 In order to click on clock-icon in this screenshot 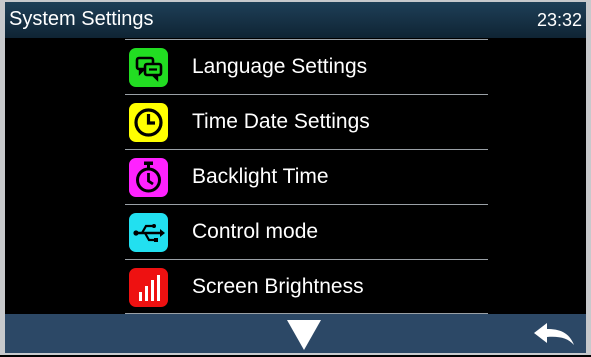, I will do `click(148, 122)`.